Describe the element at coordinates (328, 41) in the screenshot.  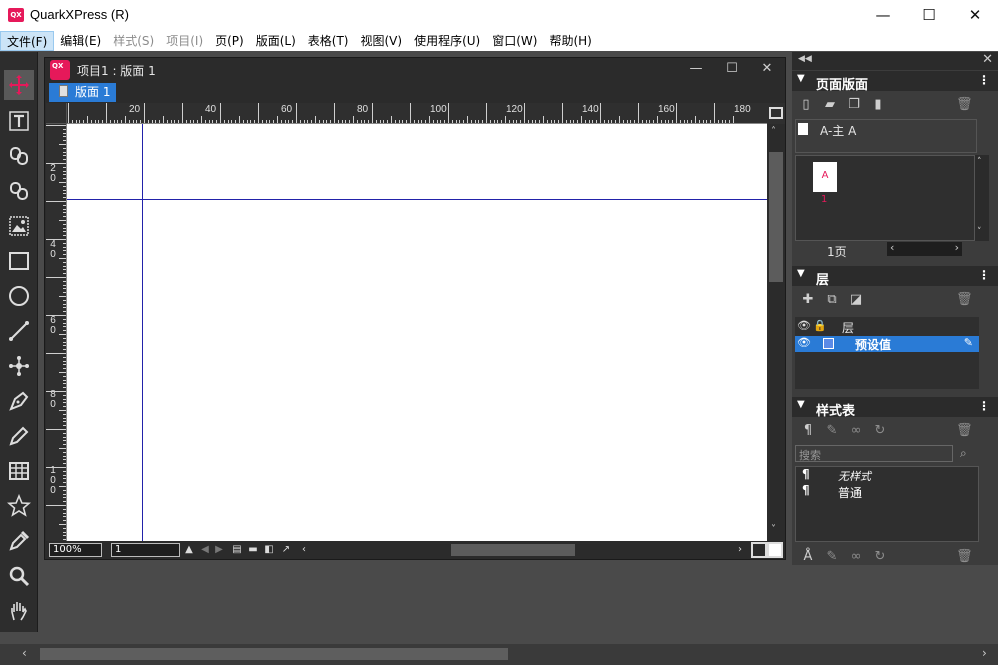
I see `menu-table: 表格(T)` at that location.